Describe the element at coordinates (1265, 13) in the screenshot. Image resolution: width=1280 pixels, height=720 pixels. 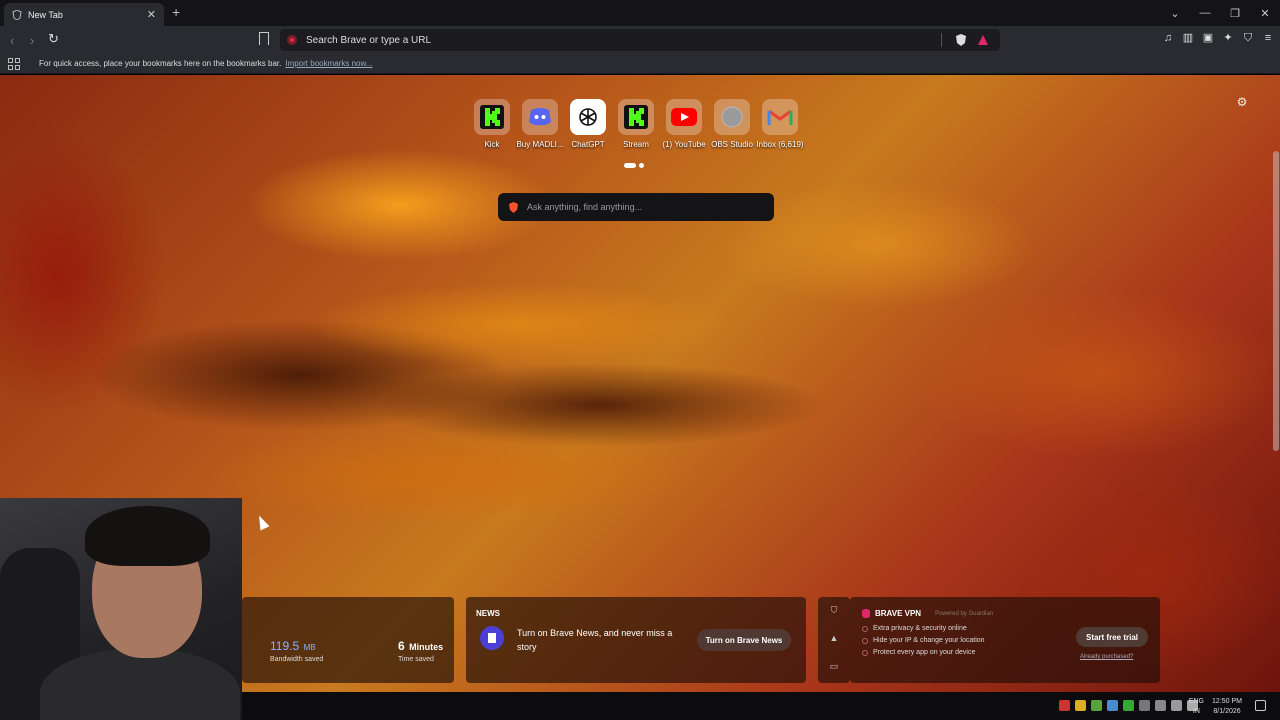
I see `close-window-icon: ✕` at that location.